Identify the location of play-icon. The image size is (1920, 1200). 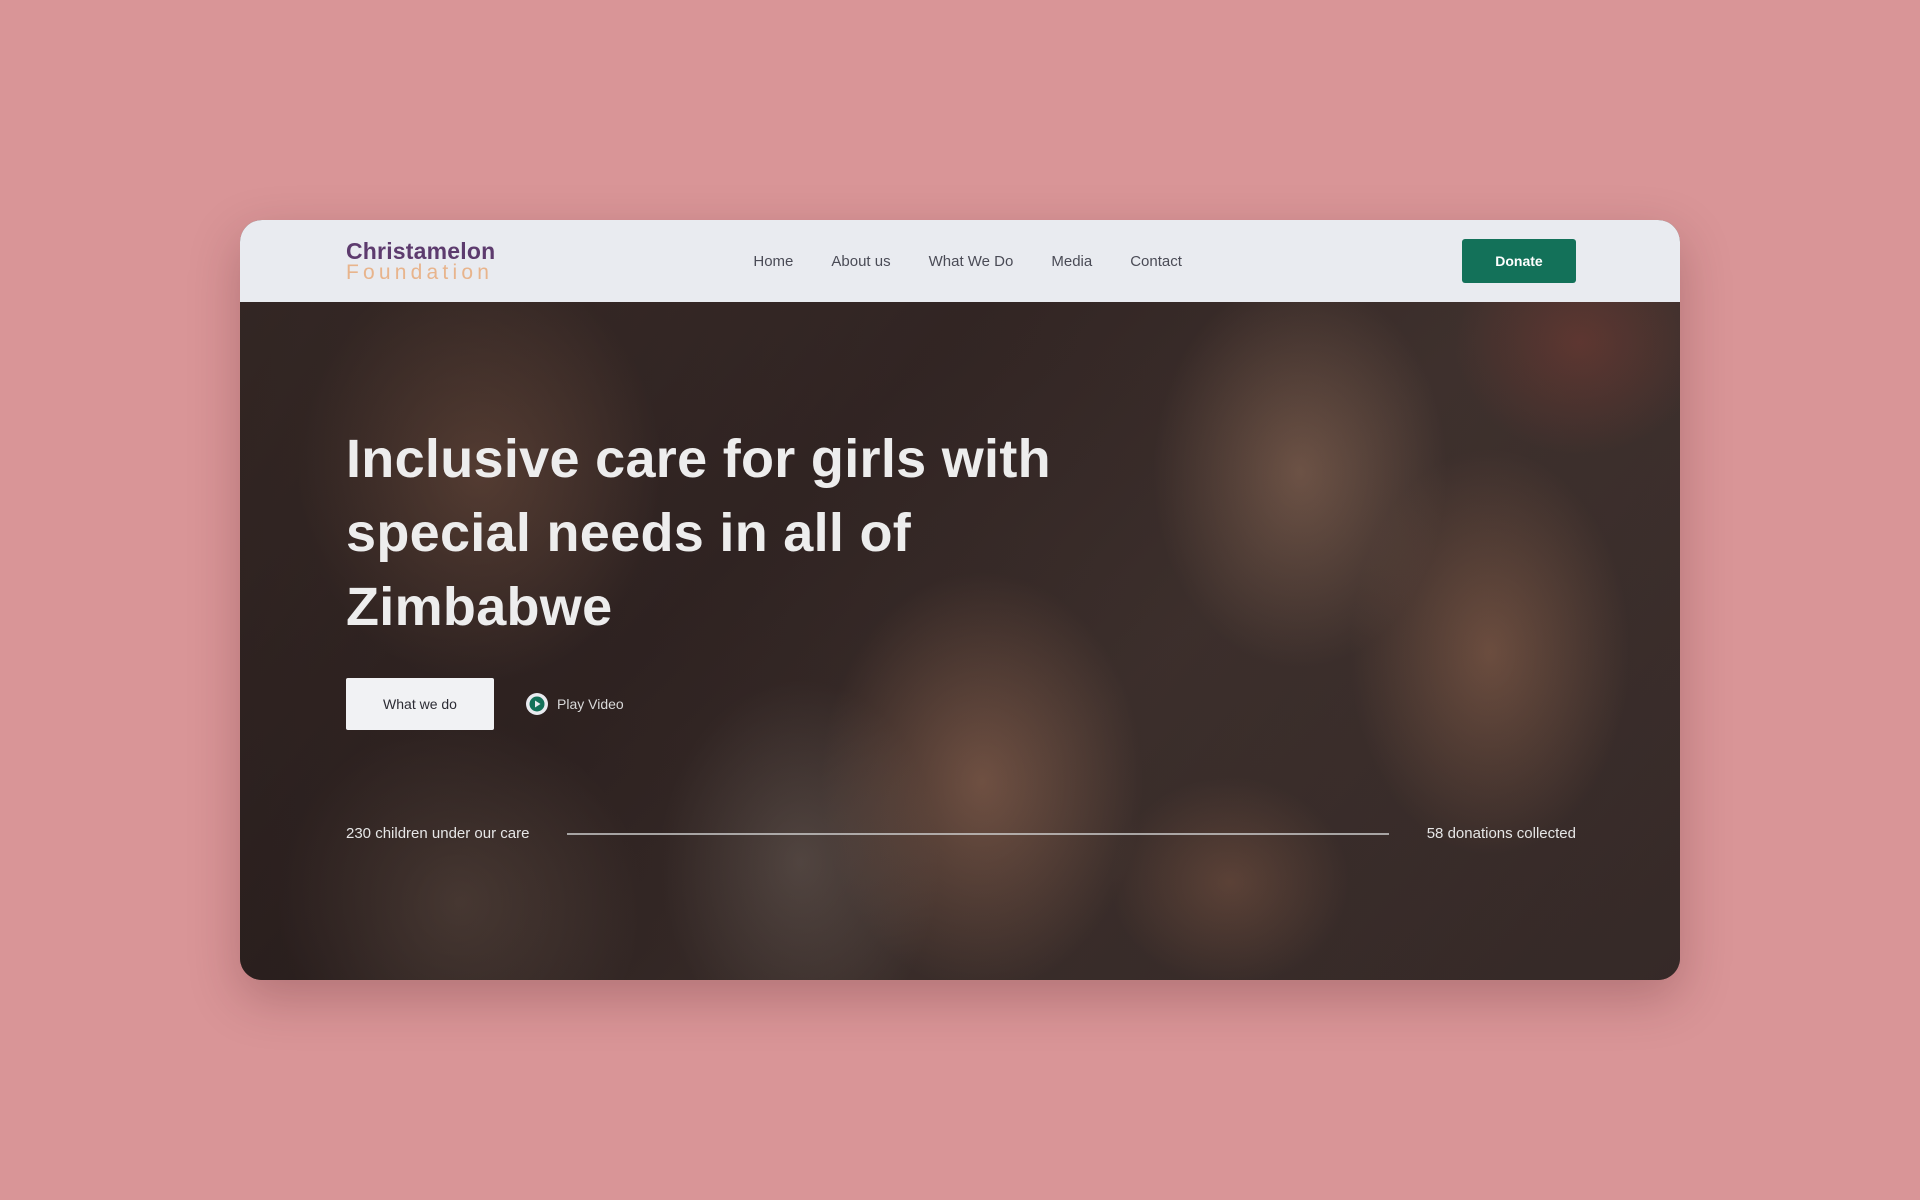
(537, 704).